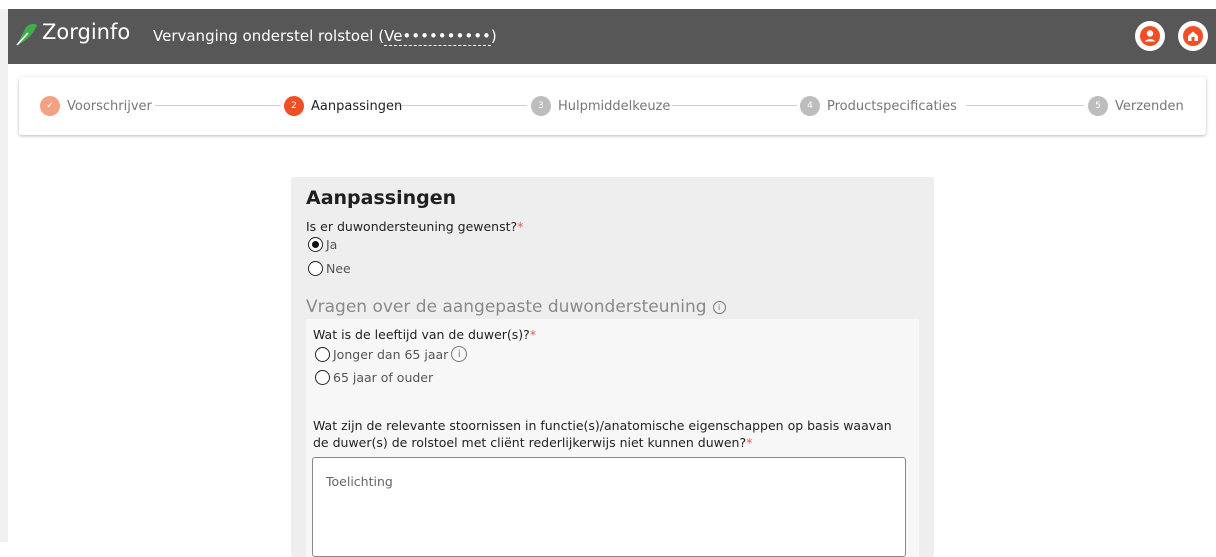 This screenshot has height=557, width=1216. I want to click on step-voorschrijver: ✓ Voorschrijver, so click(96, 106).